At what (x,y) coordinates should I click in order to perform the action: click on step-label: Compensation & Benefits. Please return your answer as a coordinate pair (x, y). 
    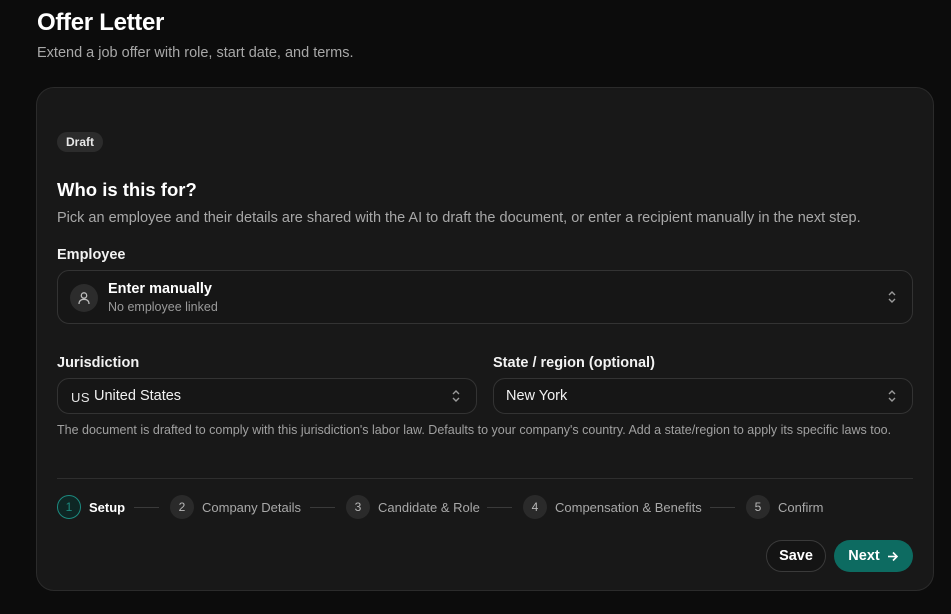
    Looking at the image, I should click on (628, 507).